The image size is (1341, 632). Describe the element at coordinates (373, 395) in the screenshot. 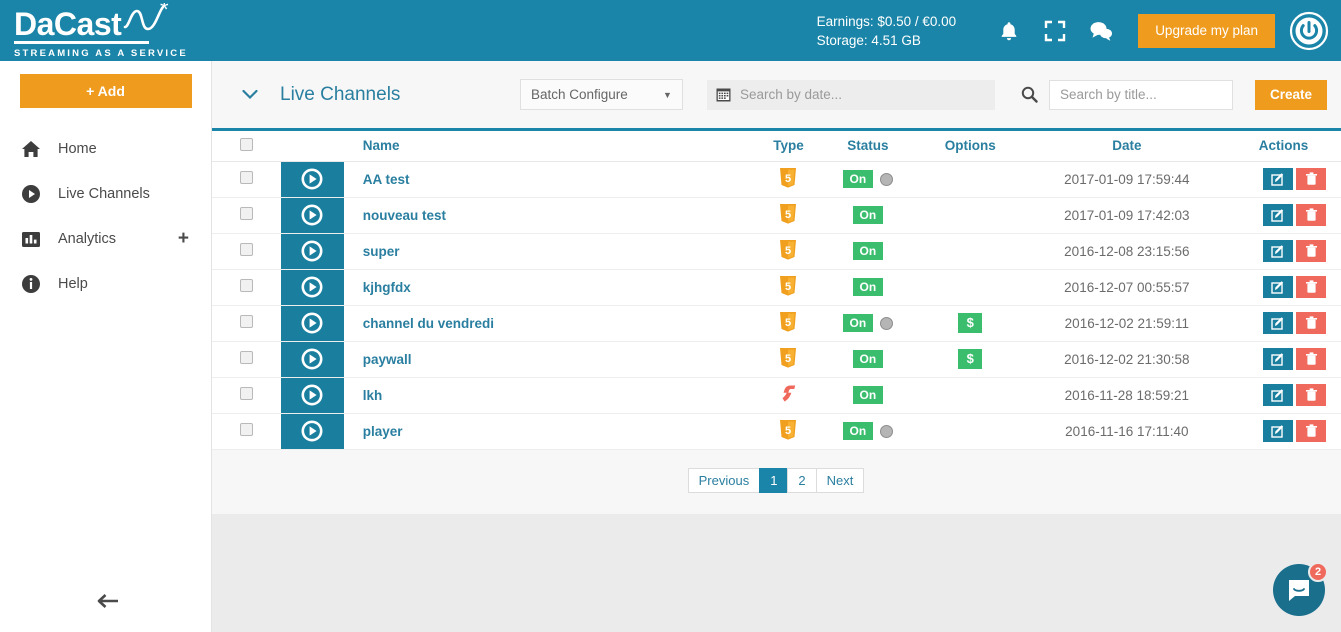

I see `channel-name-link: lkh` at that location.